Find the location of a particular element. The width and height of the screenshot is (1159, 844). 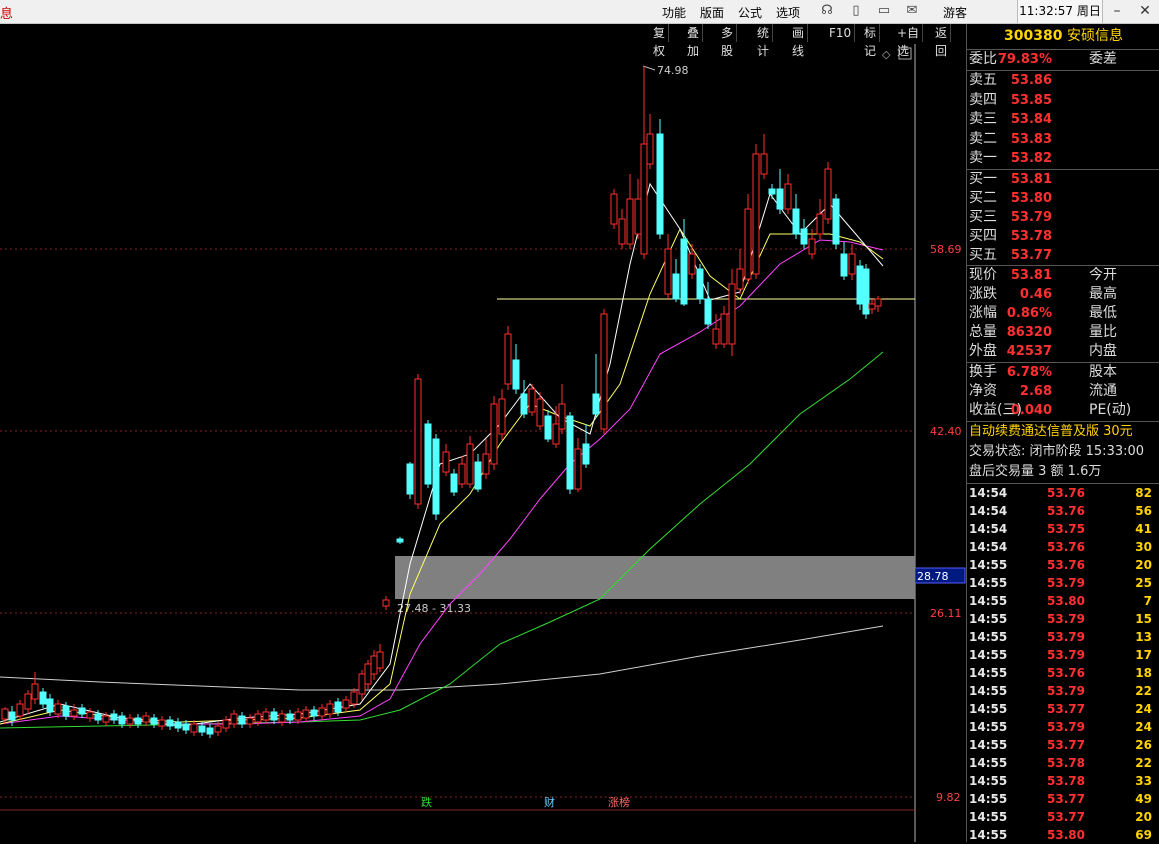

tick-row: 14:55 53.76 20 is located at coordinates (1060, 565).